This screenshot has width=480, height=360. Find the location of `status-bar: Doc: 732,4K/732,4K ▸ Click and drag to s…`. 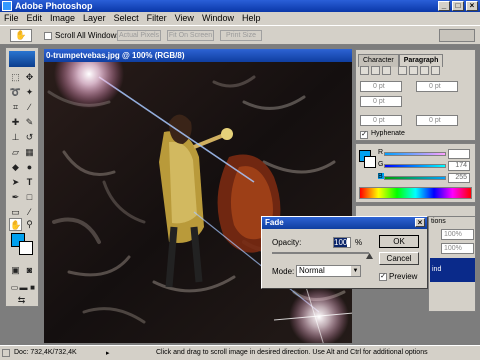

status-bar: Doc: 732,4K/732,4K ▸ Click and drag to s… is located at coordinates (240, 352).